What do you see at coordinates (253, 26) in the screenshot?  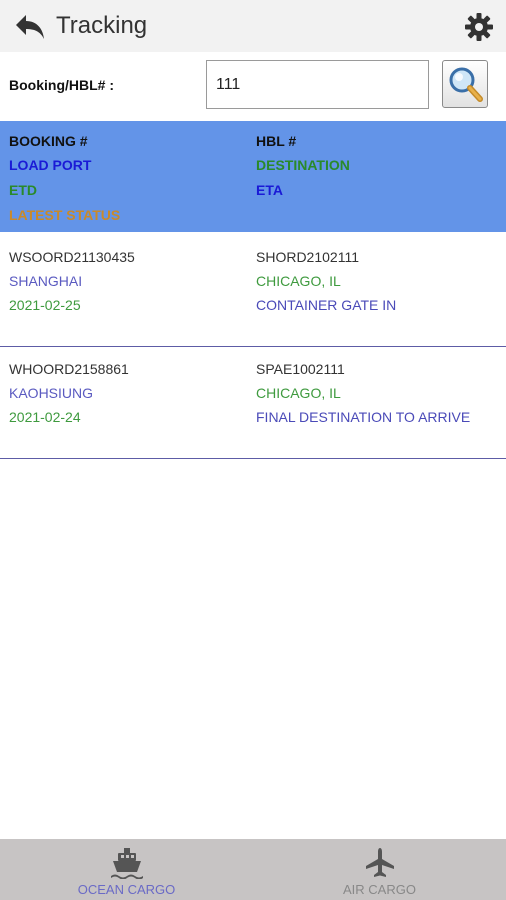 I see `app-header: Tracking` at bounding box center [253, 26].